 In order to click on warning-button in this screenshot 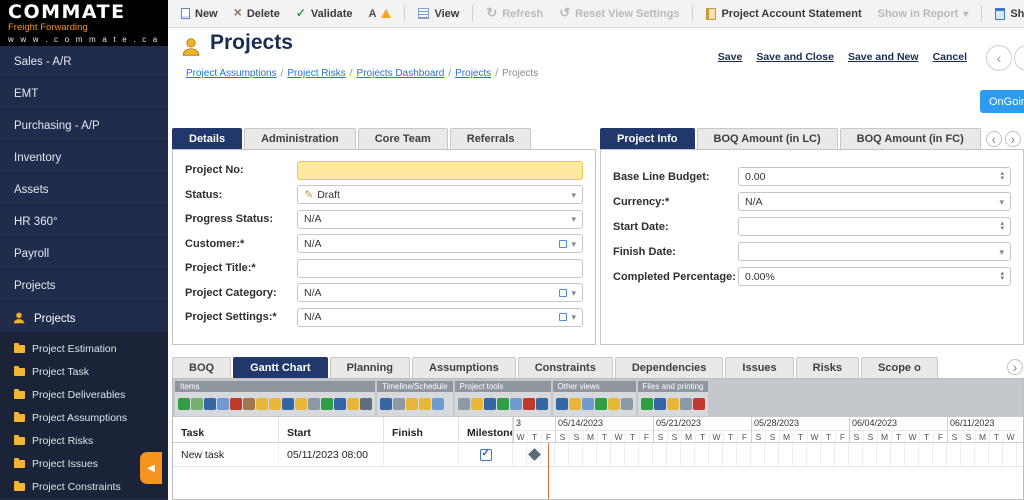, I will do `click(379, 14)`.